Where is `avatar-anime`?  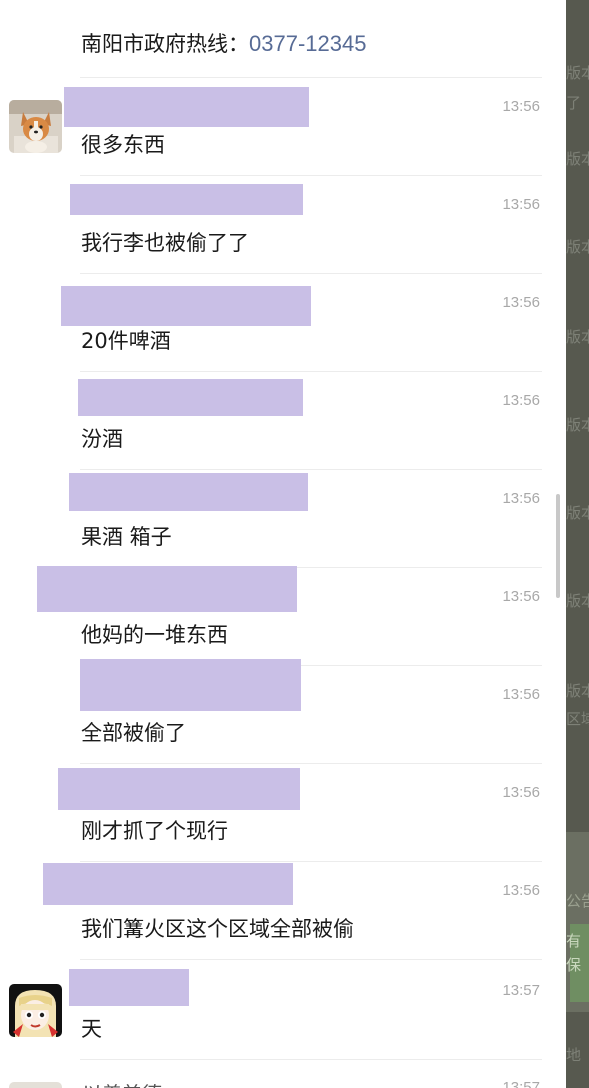 avatar-anime is located at coordinates (35, 1010).